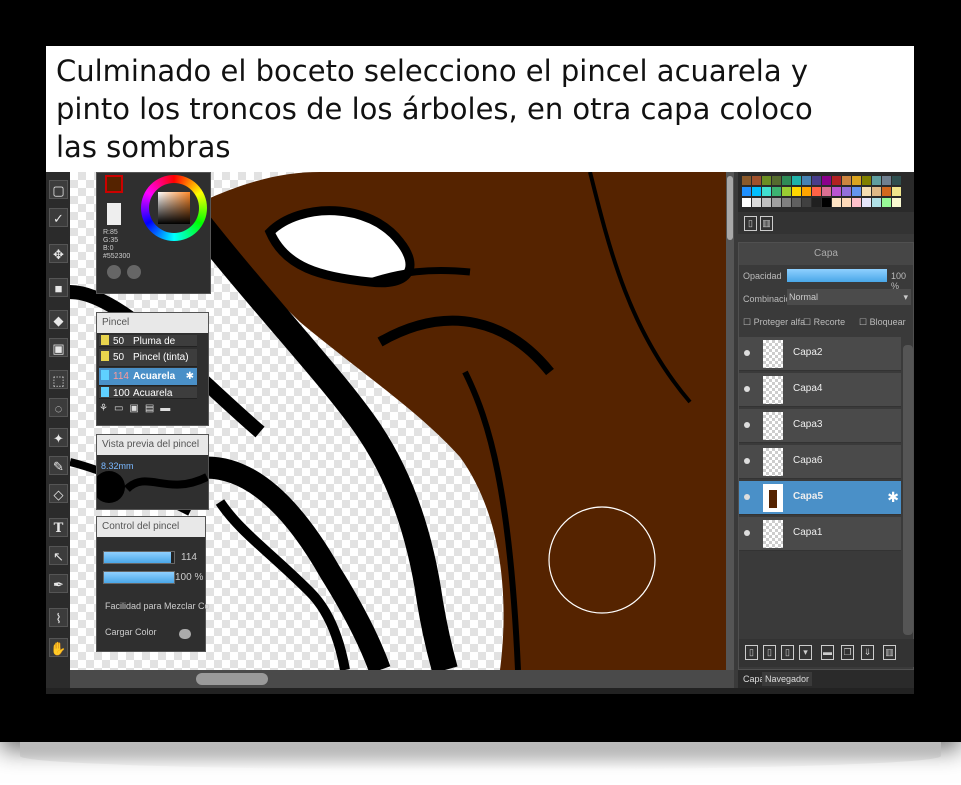 Image resolution: width=961 pixels, height=785 pixels. Describe the element at coordinates (58, 287) in the screenshot. I see `rect-icon: ■` at that location.